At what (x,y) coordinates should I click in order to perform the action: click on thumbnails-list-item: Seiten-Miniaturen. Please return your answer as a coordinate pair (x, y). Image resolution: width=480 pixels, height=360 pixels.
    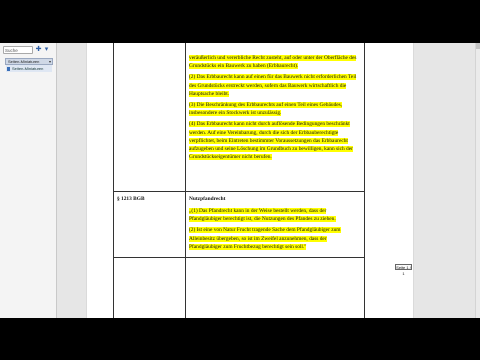
    Looking at the image, I should click on (29, 68).